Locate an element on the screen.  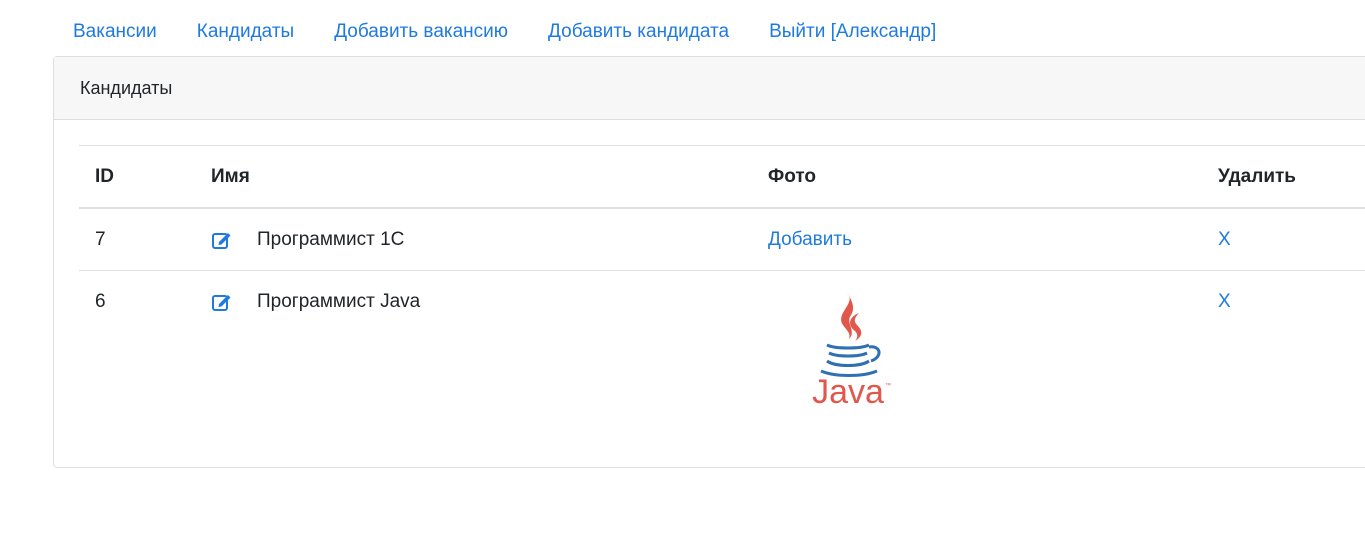
card-title: Кандидаты is located at coordinates (126, 87).